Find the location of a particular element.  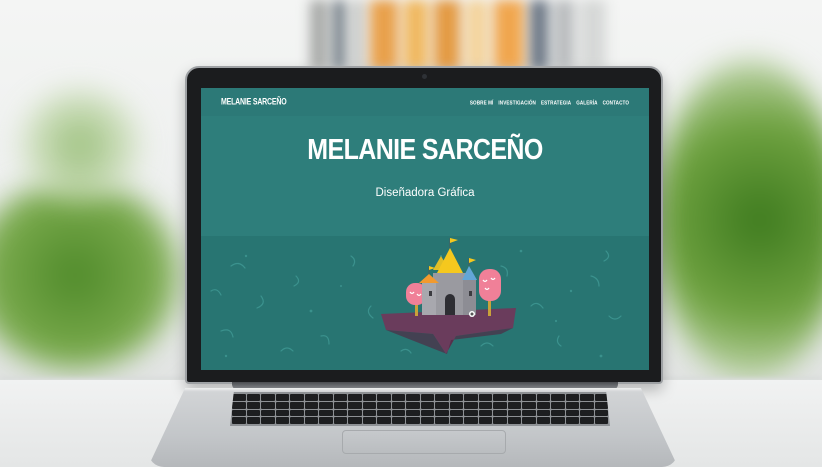

plant-left-blur is located at coordinates (90, 275).